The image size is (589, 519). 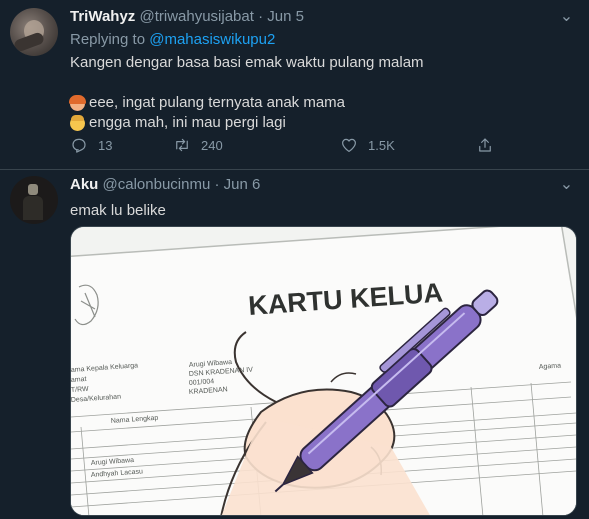 What do you see at coordinates (381, 145) in the screenshot?
I see `like-count: 1.5K` at bounding box center [381, 145].